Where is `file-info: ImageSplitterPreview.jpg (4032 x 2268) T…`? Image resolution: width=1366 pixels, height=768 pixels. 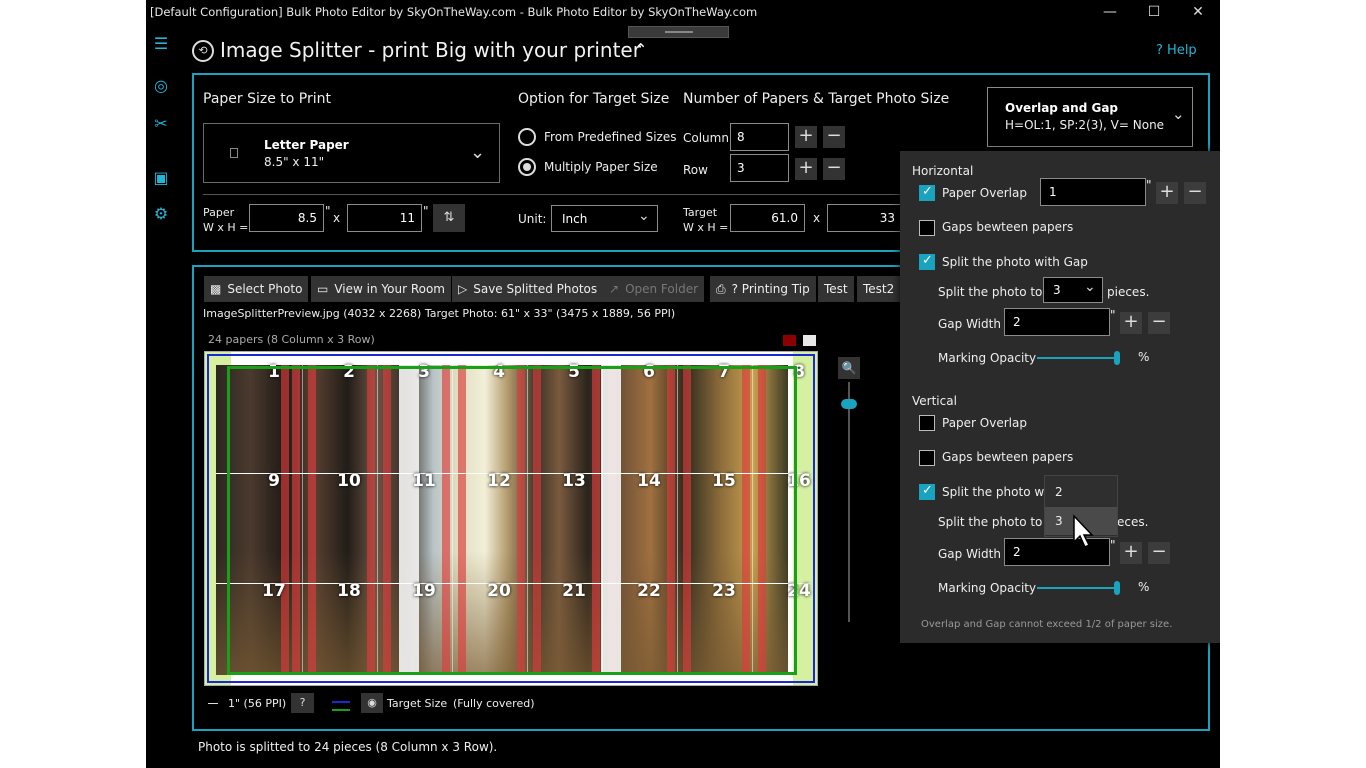 file-info: ImageSplitterPreview.jpg (4032 x 2268) T… is located at coordinates (439, 313).